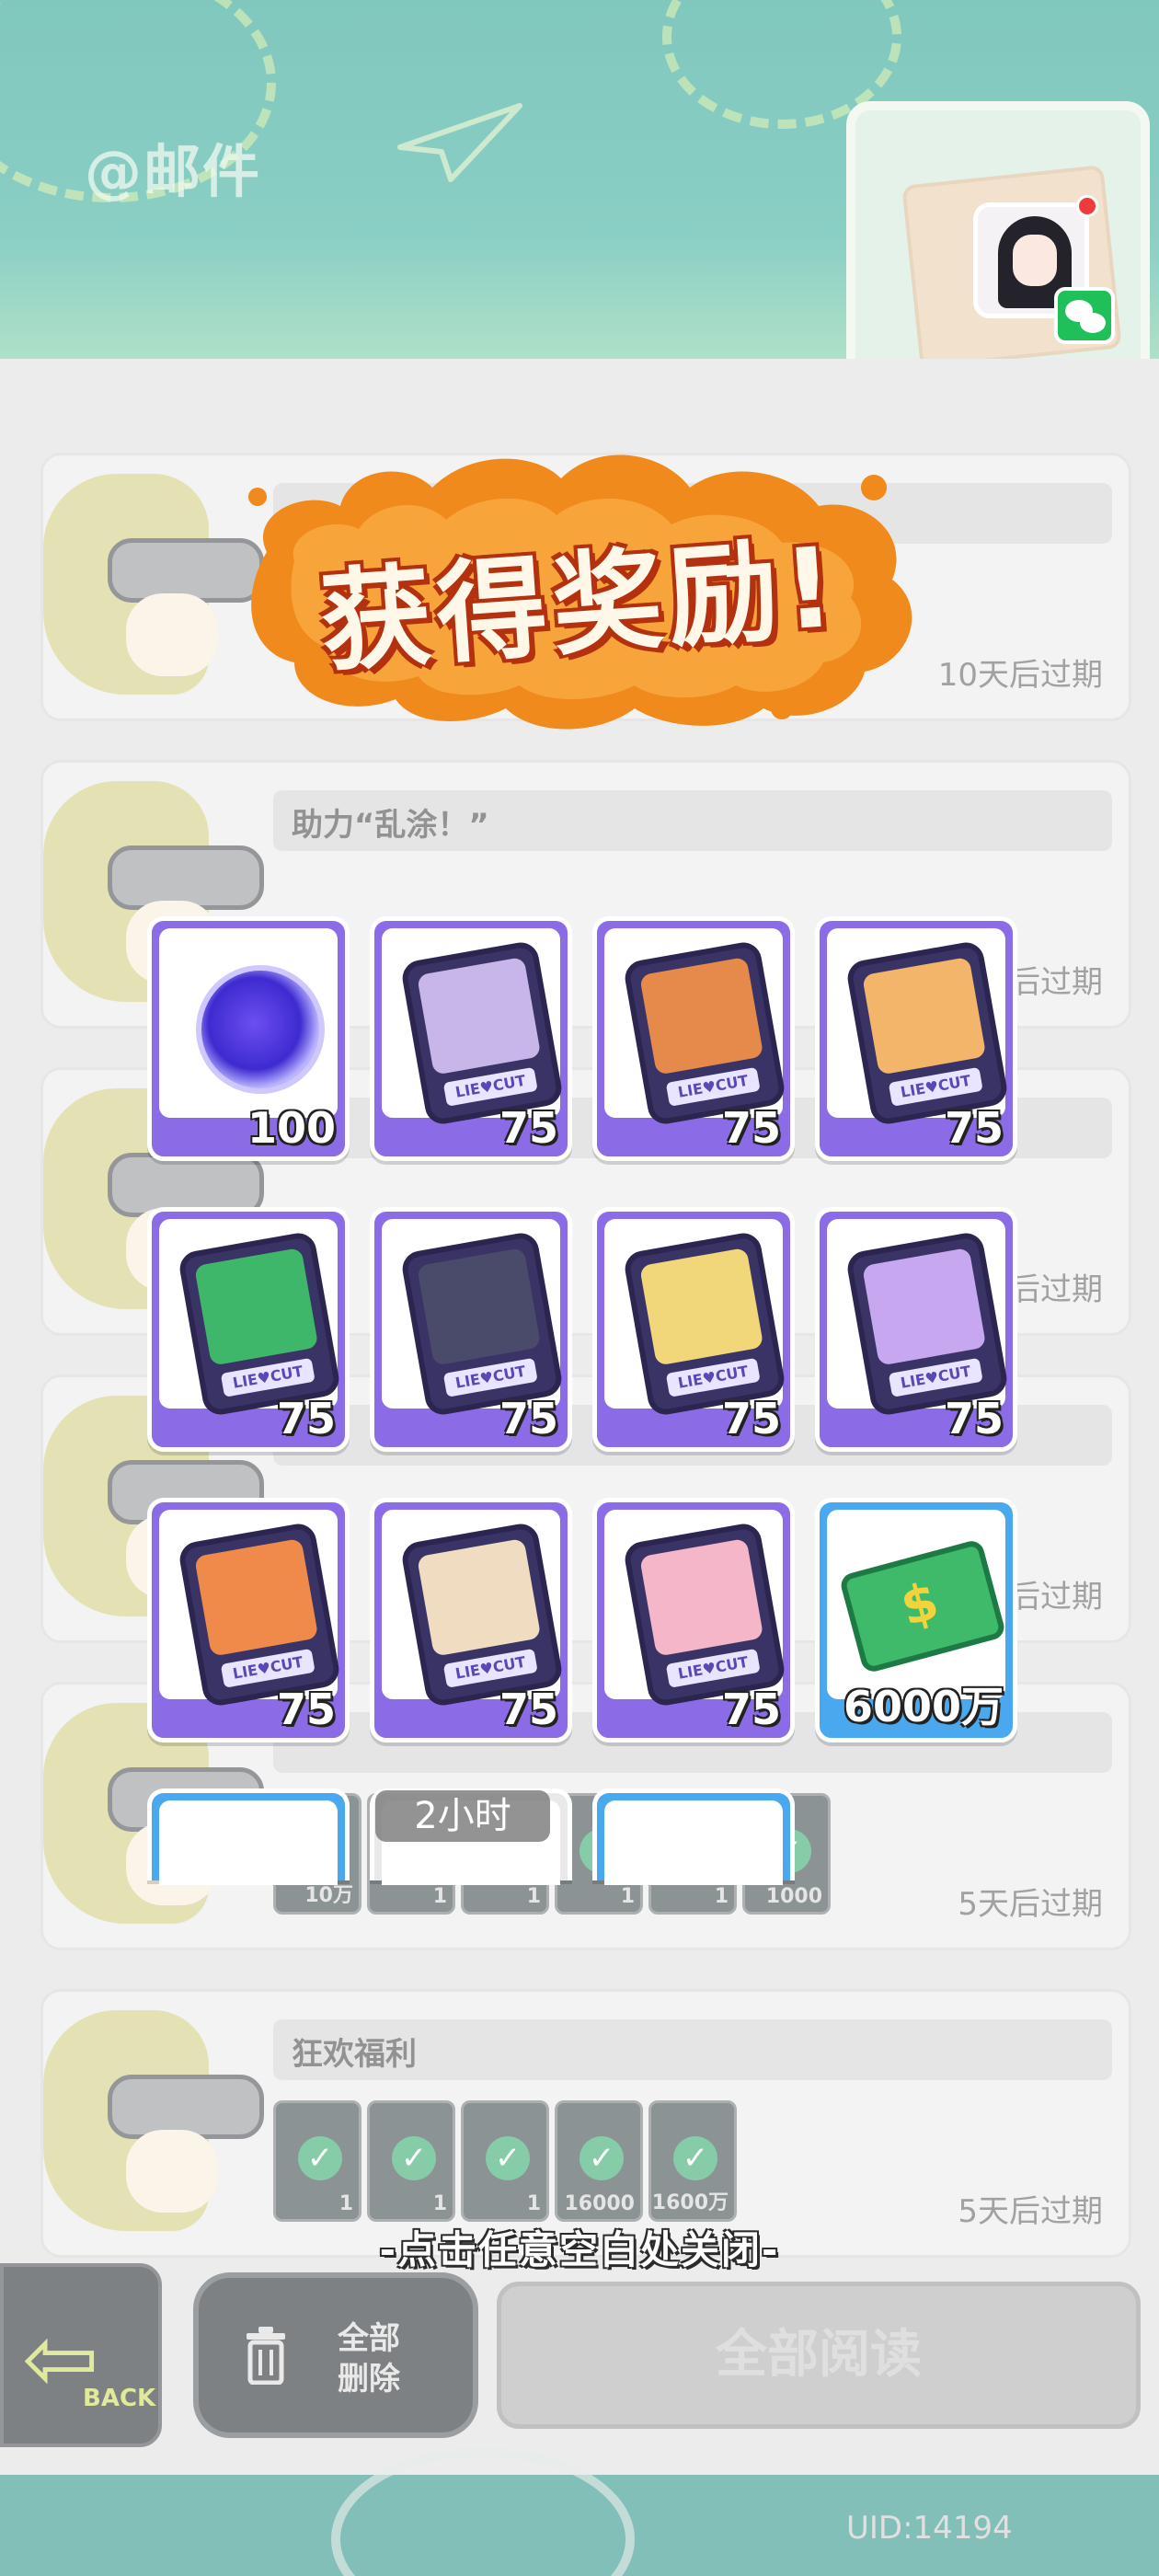 Image resolution: width=1159 pixels, height=2576 pixels. What do you see at coordinates (929, 2528) in the screenshot?
I see `uid-label: UID:14194` at bounding box center [929, 2528].